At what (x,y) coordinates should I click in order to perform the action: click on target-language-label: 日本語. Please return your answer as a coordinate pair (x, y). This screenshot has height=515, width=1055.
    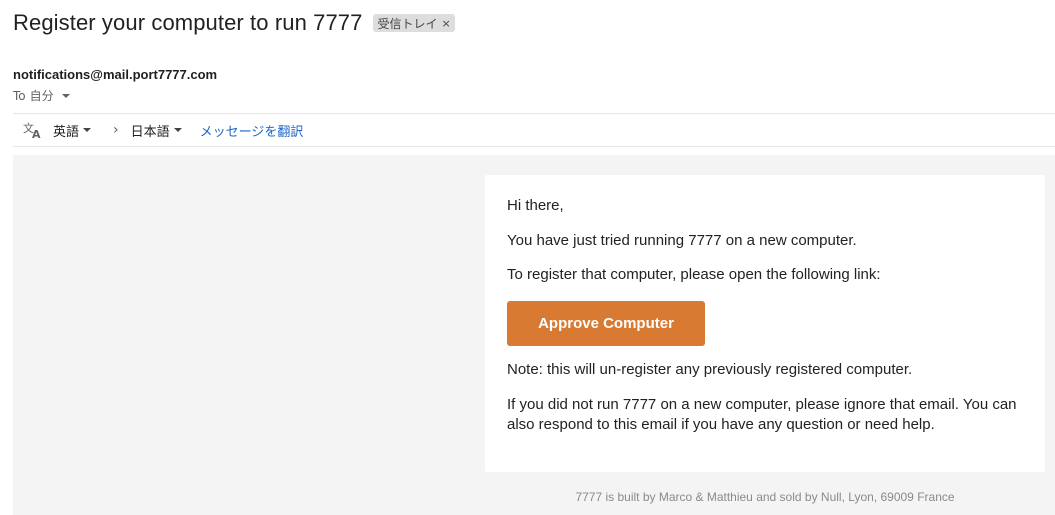
    Looking at the image, I should click on (150, 132).